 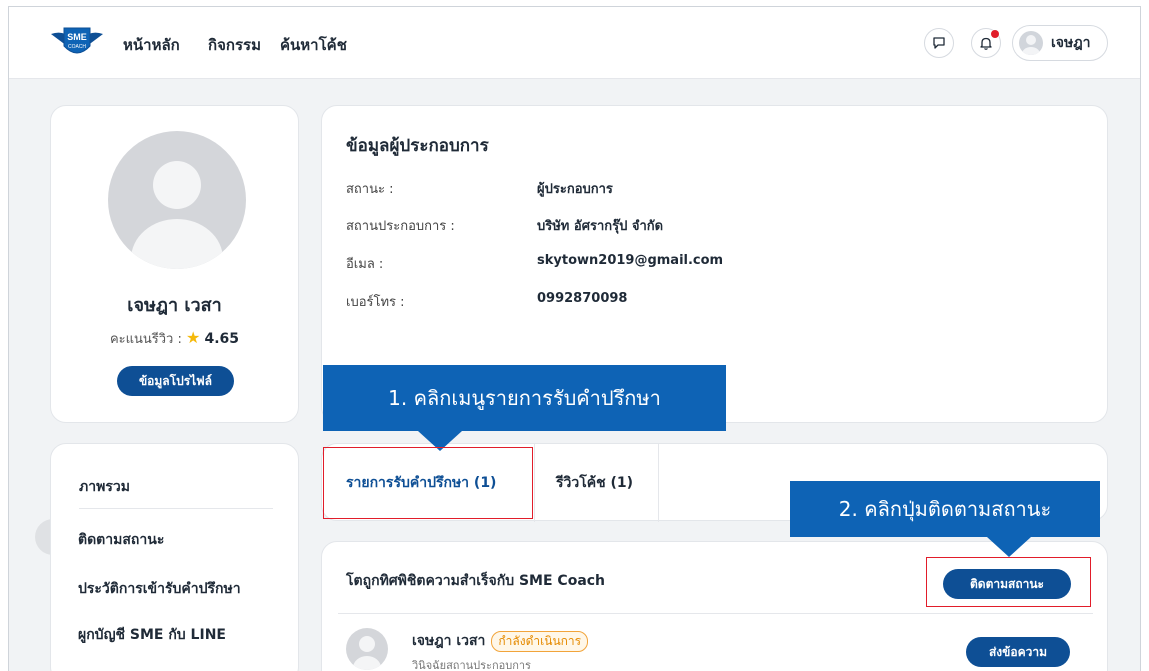 What do you see at coordinates (313, 45) in the screenshot?
I see `nav-find-coach-link: ค้นหาโค้ช` at bounding box center [313, 45].